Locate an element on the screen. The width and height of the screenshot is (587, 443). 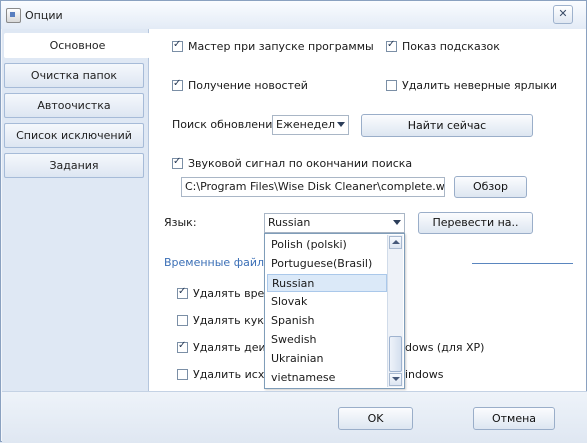
wizard-on-start-checkbox is located at coordinates (177, 45).